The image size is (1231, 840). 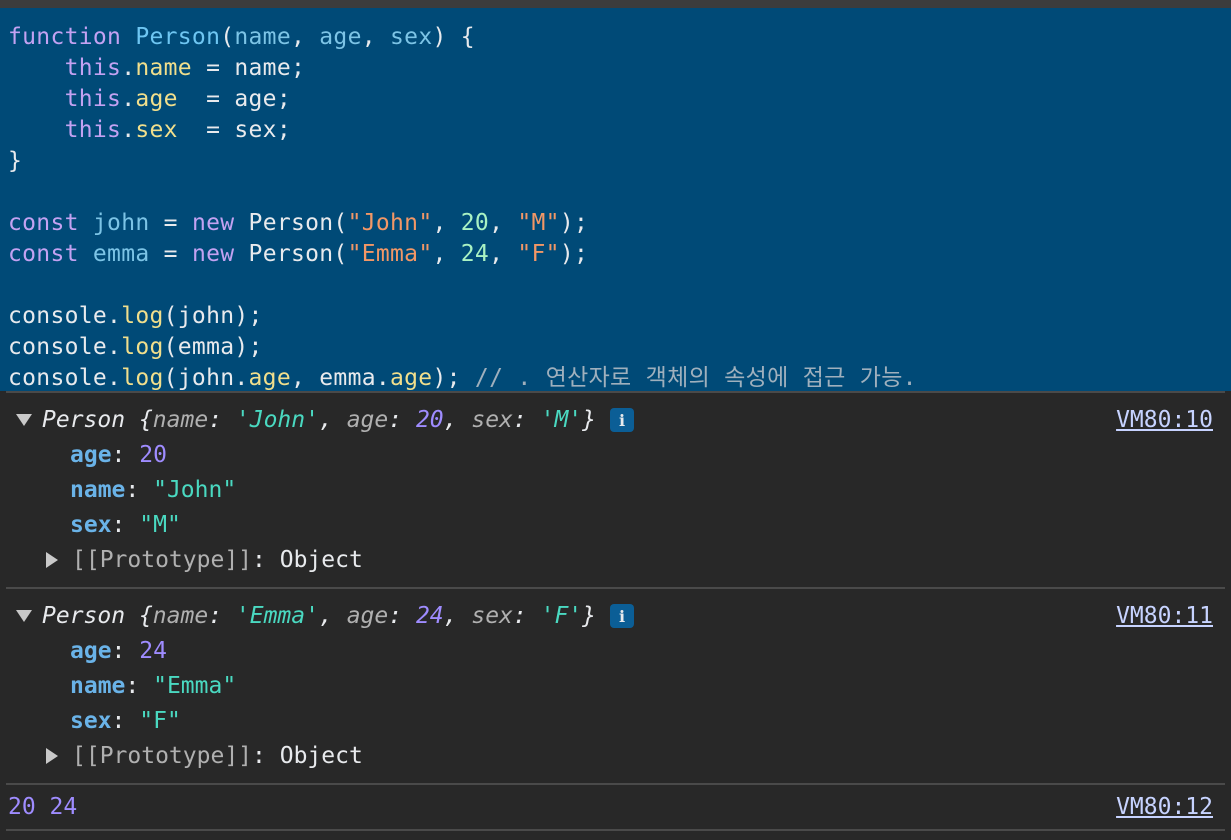 What do you see at coordinates (206, 378) in the screenshot?
I see `code-token: (john.` at bounding box center [206, 378].